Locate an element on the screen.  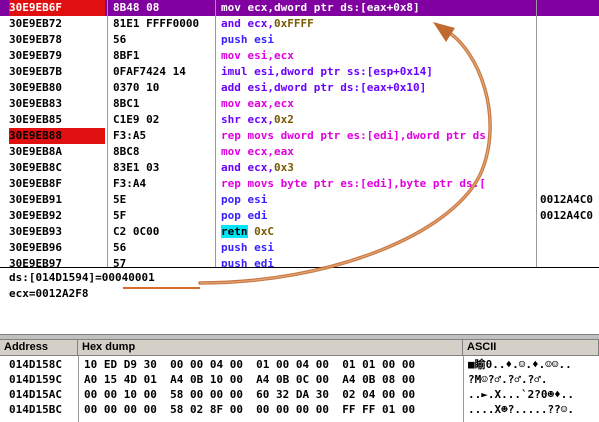
disasm-address: 30E9EB78 is located at coordinates (57, 40).